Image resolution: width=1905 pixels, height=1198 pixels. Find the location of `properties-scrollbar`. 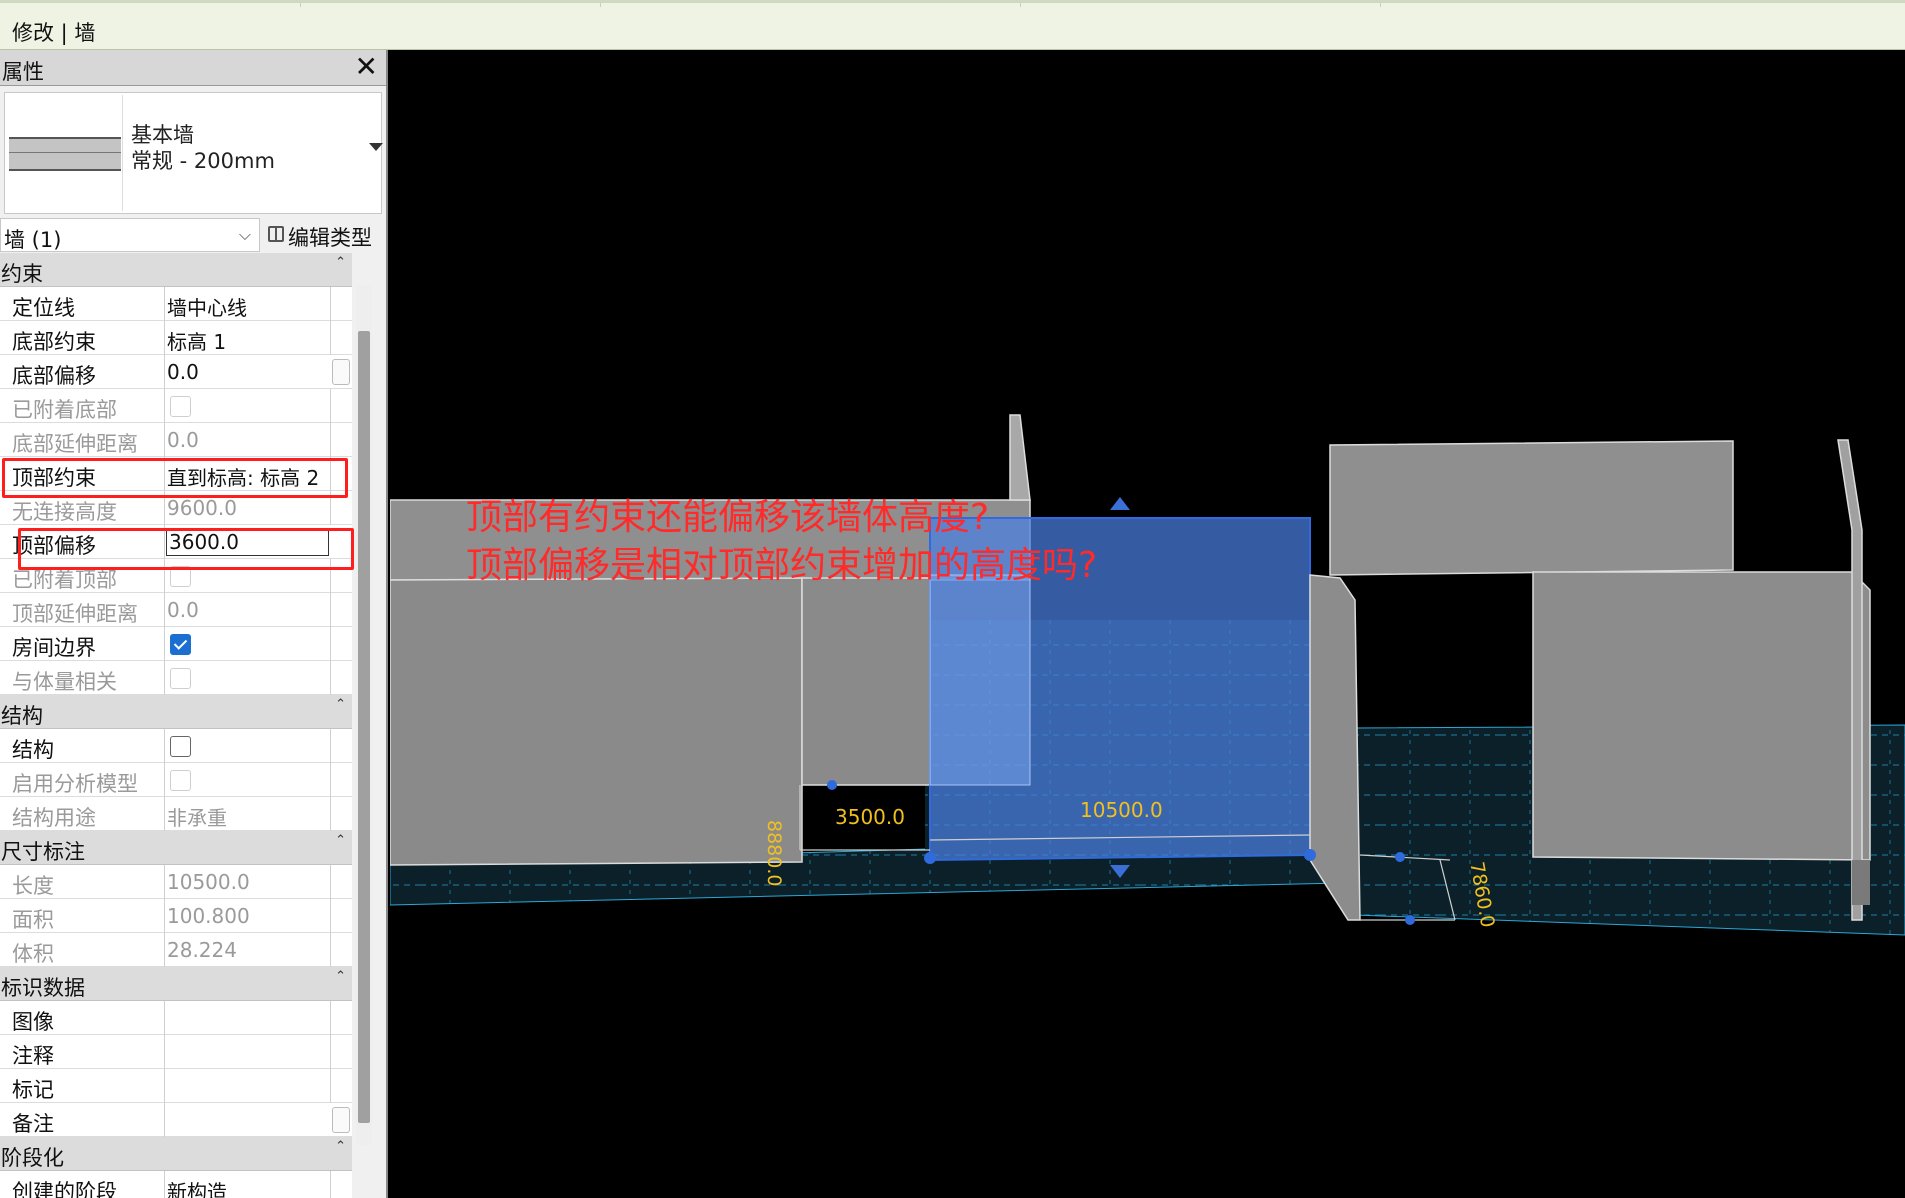

properties-scrollbar is located at coordinates (364, 715).